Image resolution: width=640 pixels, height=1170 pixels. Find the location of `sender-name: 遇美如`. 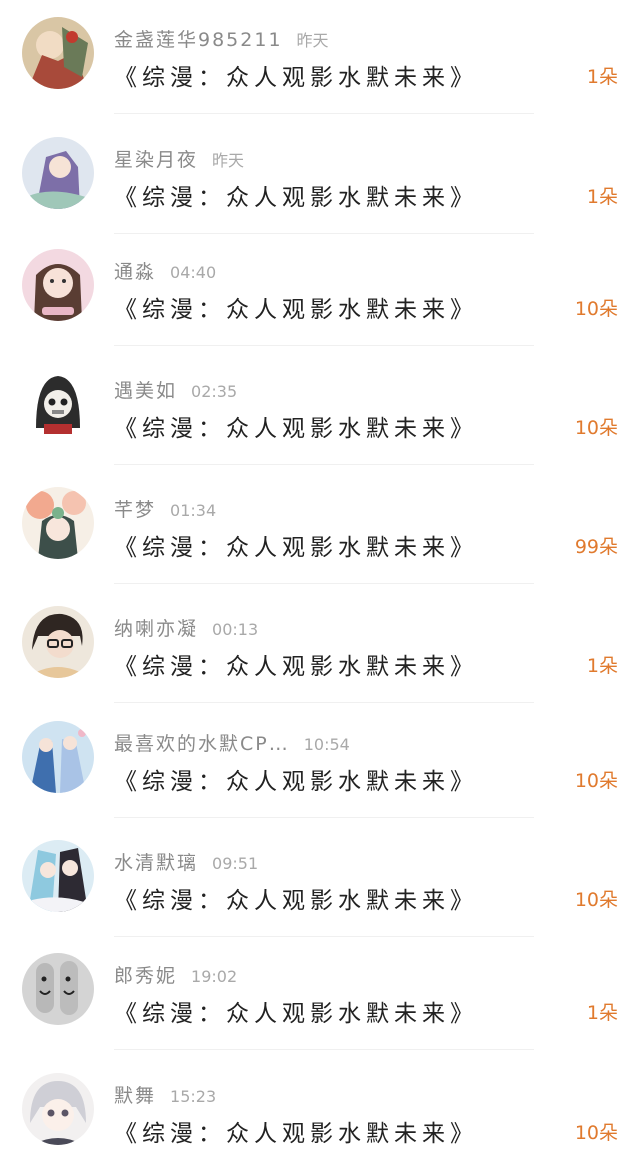

sender-name: 遇美如 is located at coordinates (145, 391).